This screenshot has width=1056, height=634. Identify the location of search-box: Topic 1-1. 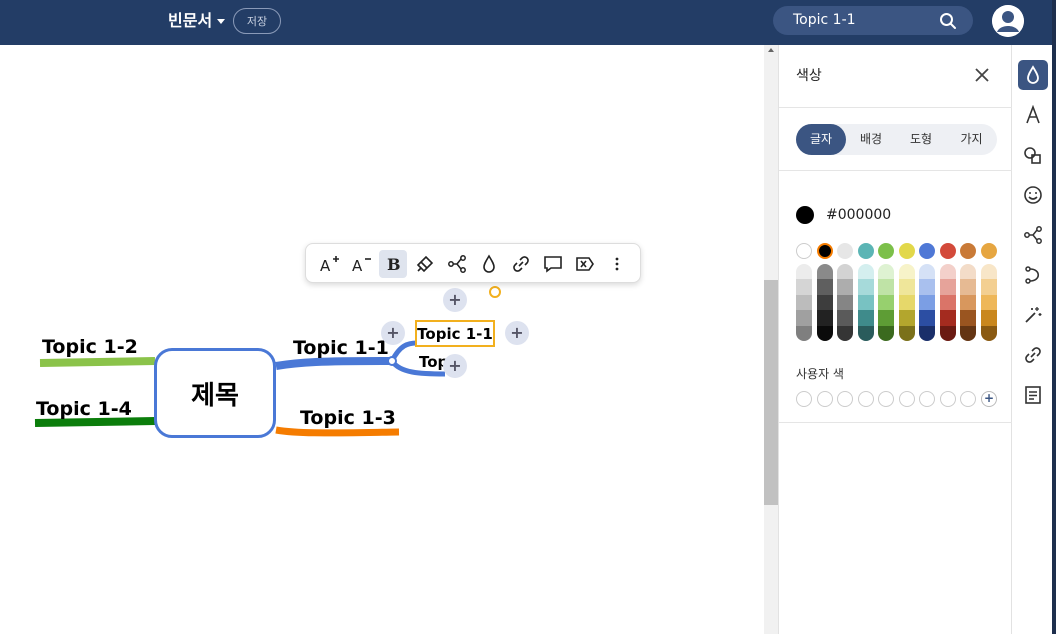
(873, 20).